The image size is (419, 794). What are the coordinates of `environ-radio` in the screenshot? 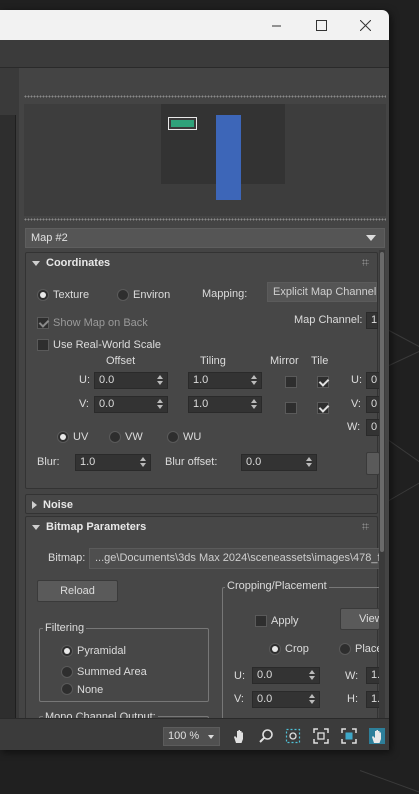 It's located at (123, 295).